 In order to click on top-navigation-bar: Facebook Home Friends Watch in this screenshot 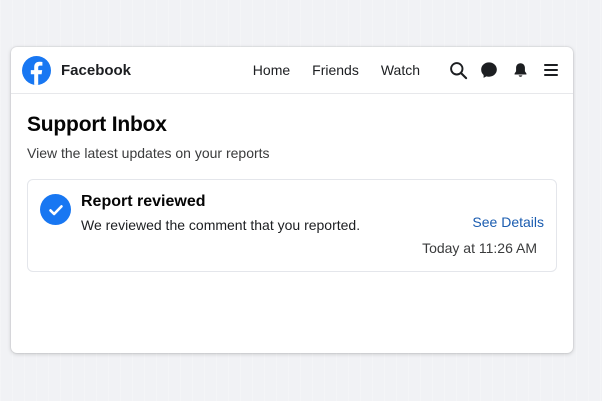, I will do `click(292, 70)`.